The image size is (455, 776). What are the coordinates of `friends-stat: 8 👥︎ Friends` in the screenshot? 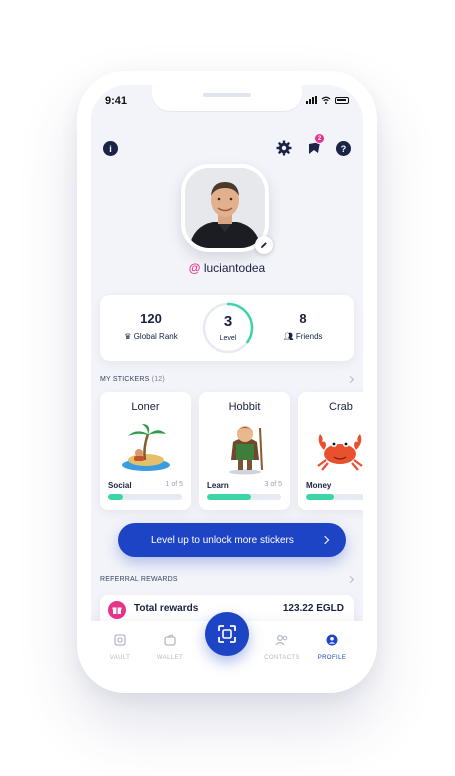 It's located at (303, 326).